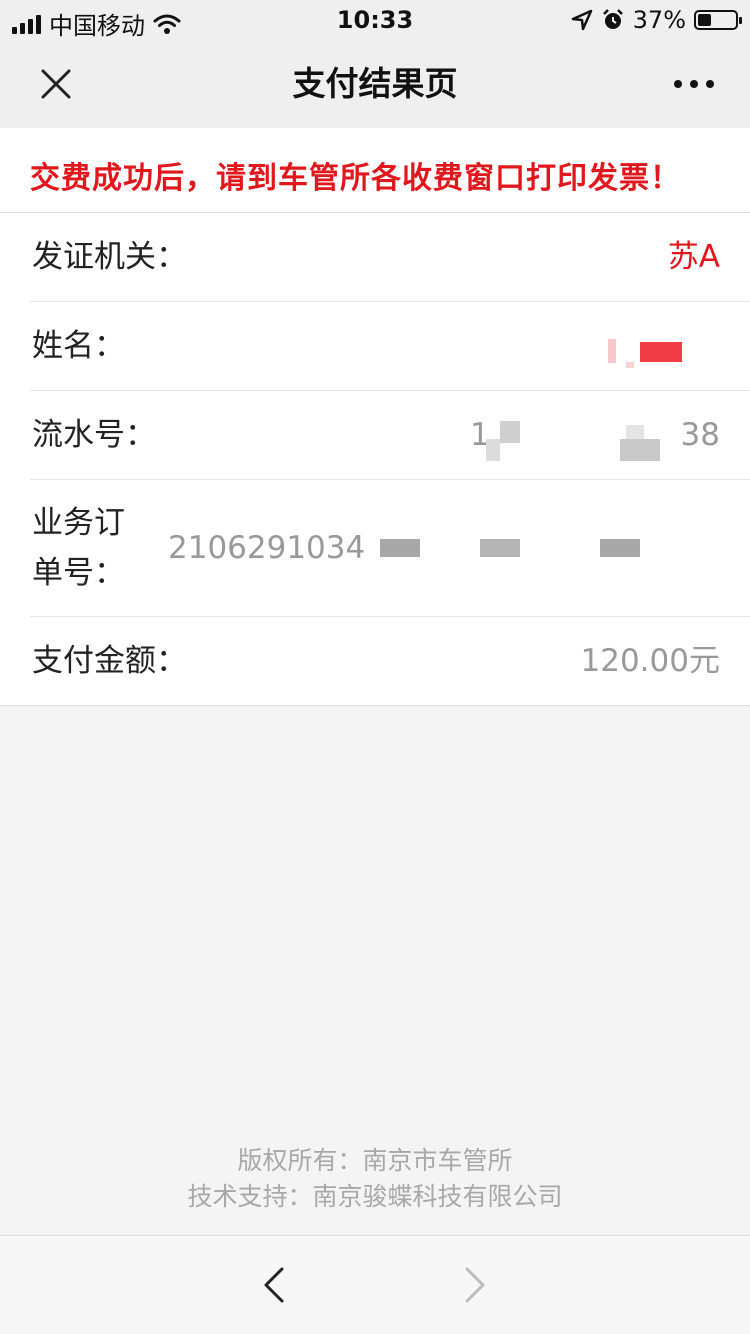  I want to click on forward-button, so click(475, 1285).